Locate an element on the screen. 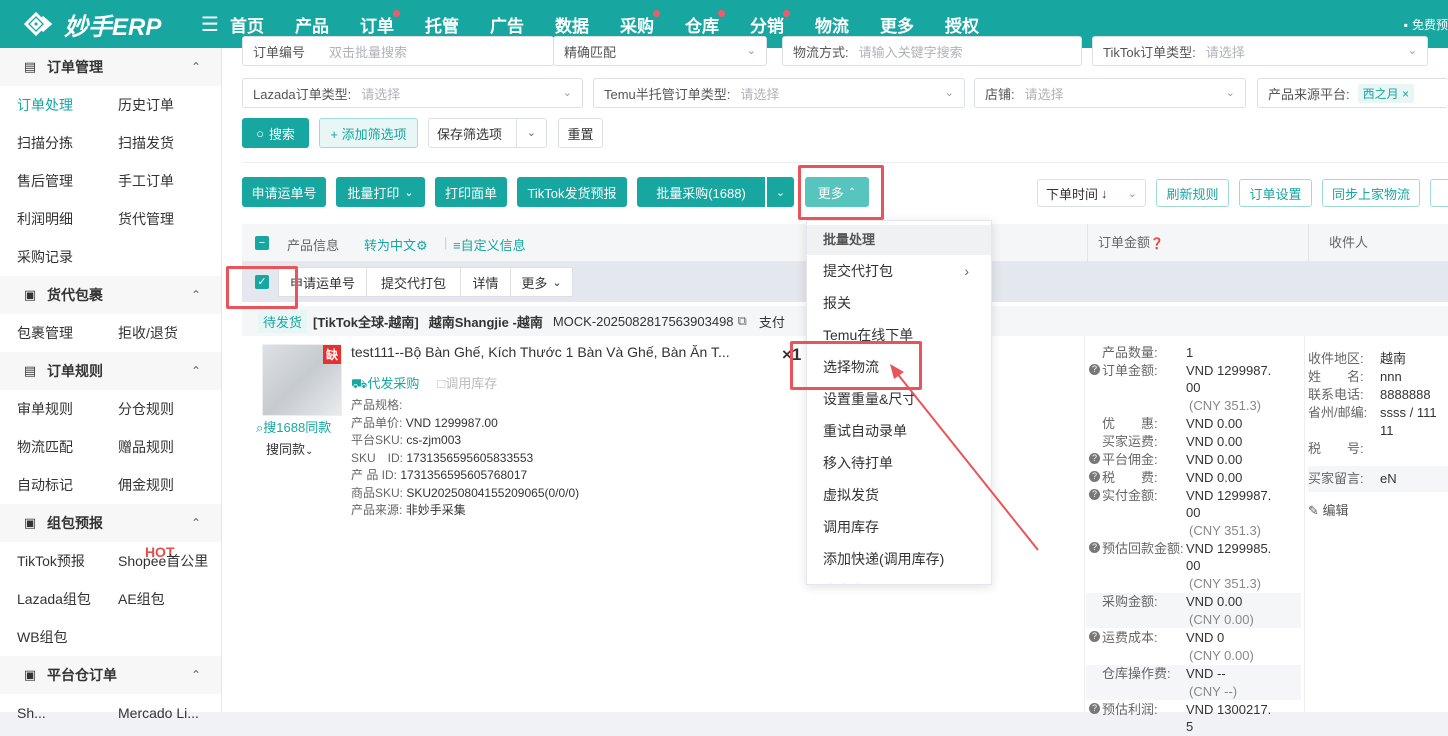  tag-close-icon: × is located at coordinates (1405, 94).